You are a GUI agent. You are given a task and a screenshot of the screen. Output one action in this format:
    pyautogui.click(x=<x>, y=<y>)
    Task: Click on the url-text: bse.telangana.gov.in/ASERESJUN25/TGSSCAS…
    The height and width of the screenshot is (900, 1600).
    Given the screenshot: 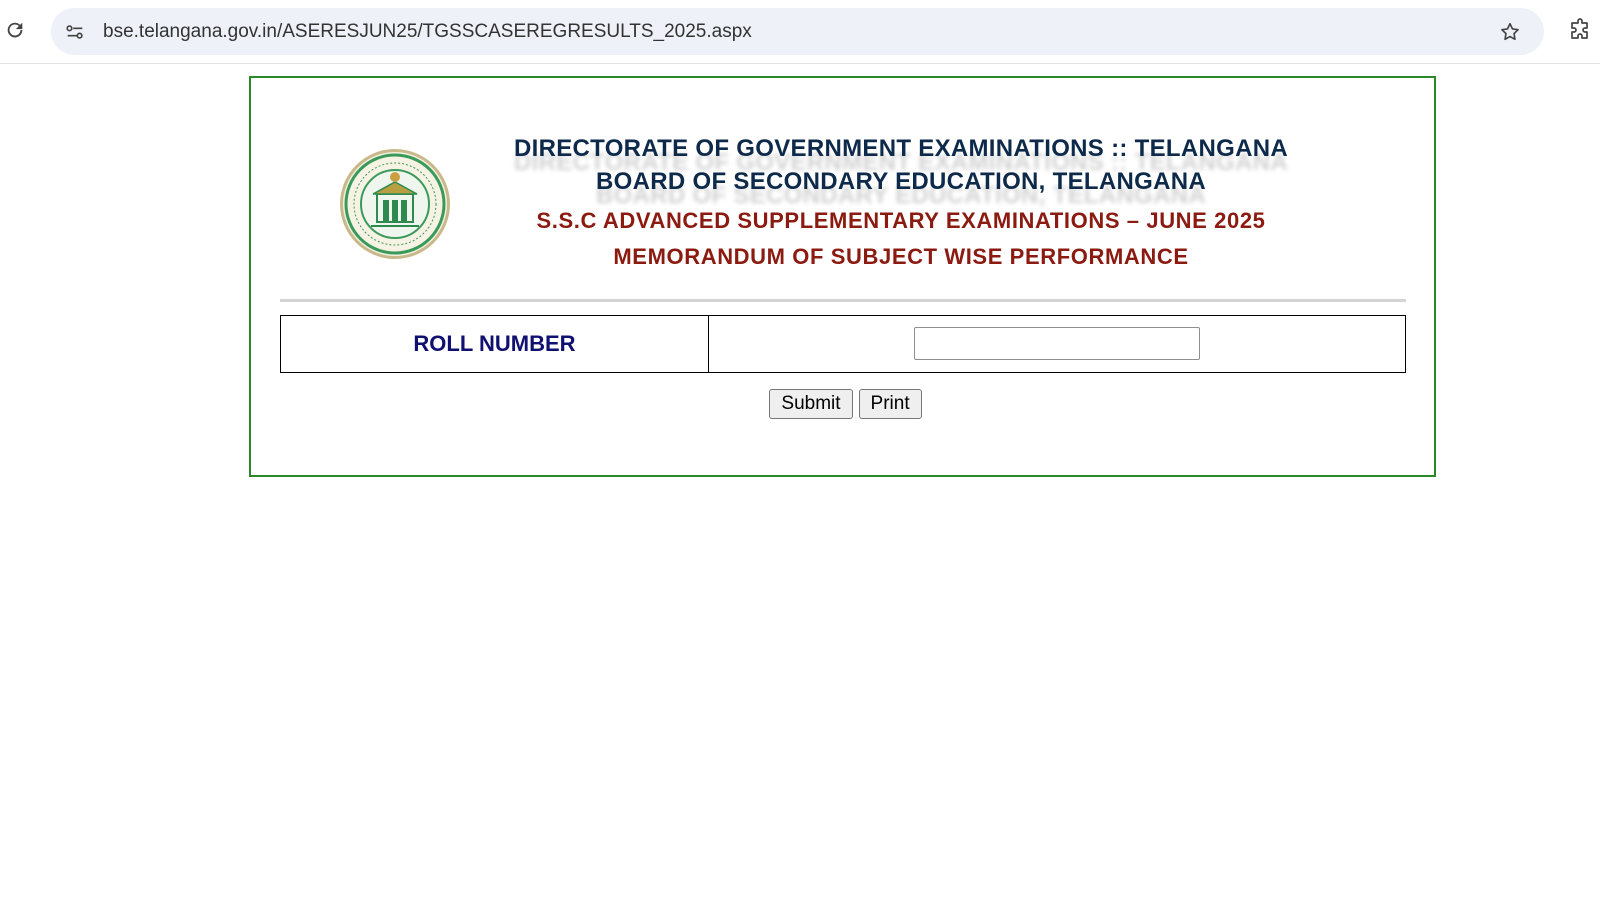 What is the action you would take?
    pyautogui.click(x=427, y=32)
    